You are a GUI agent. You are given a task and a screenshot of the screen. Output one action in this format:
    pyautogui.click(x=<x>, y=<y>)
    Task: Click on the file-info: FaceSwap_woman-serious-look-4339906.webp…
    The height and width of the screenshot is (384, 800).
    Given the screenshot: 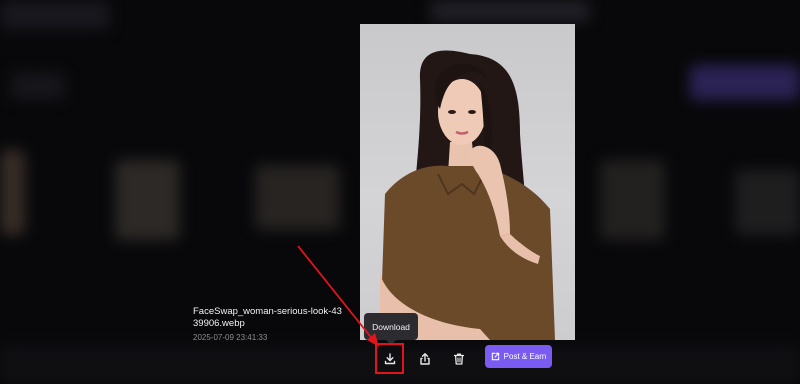 What is the action you would take?
    pyautogui.click(x=268, y=324)
    